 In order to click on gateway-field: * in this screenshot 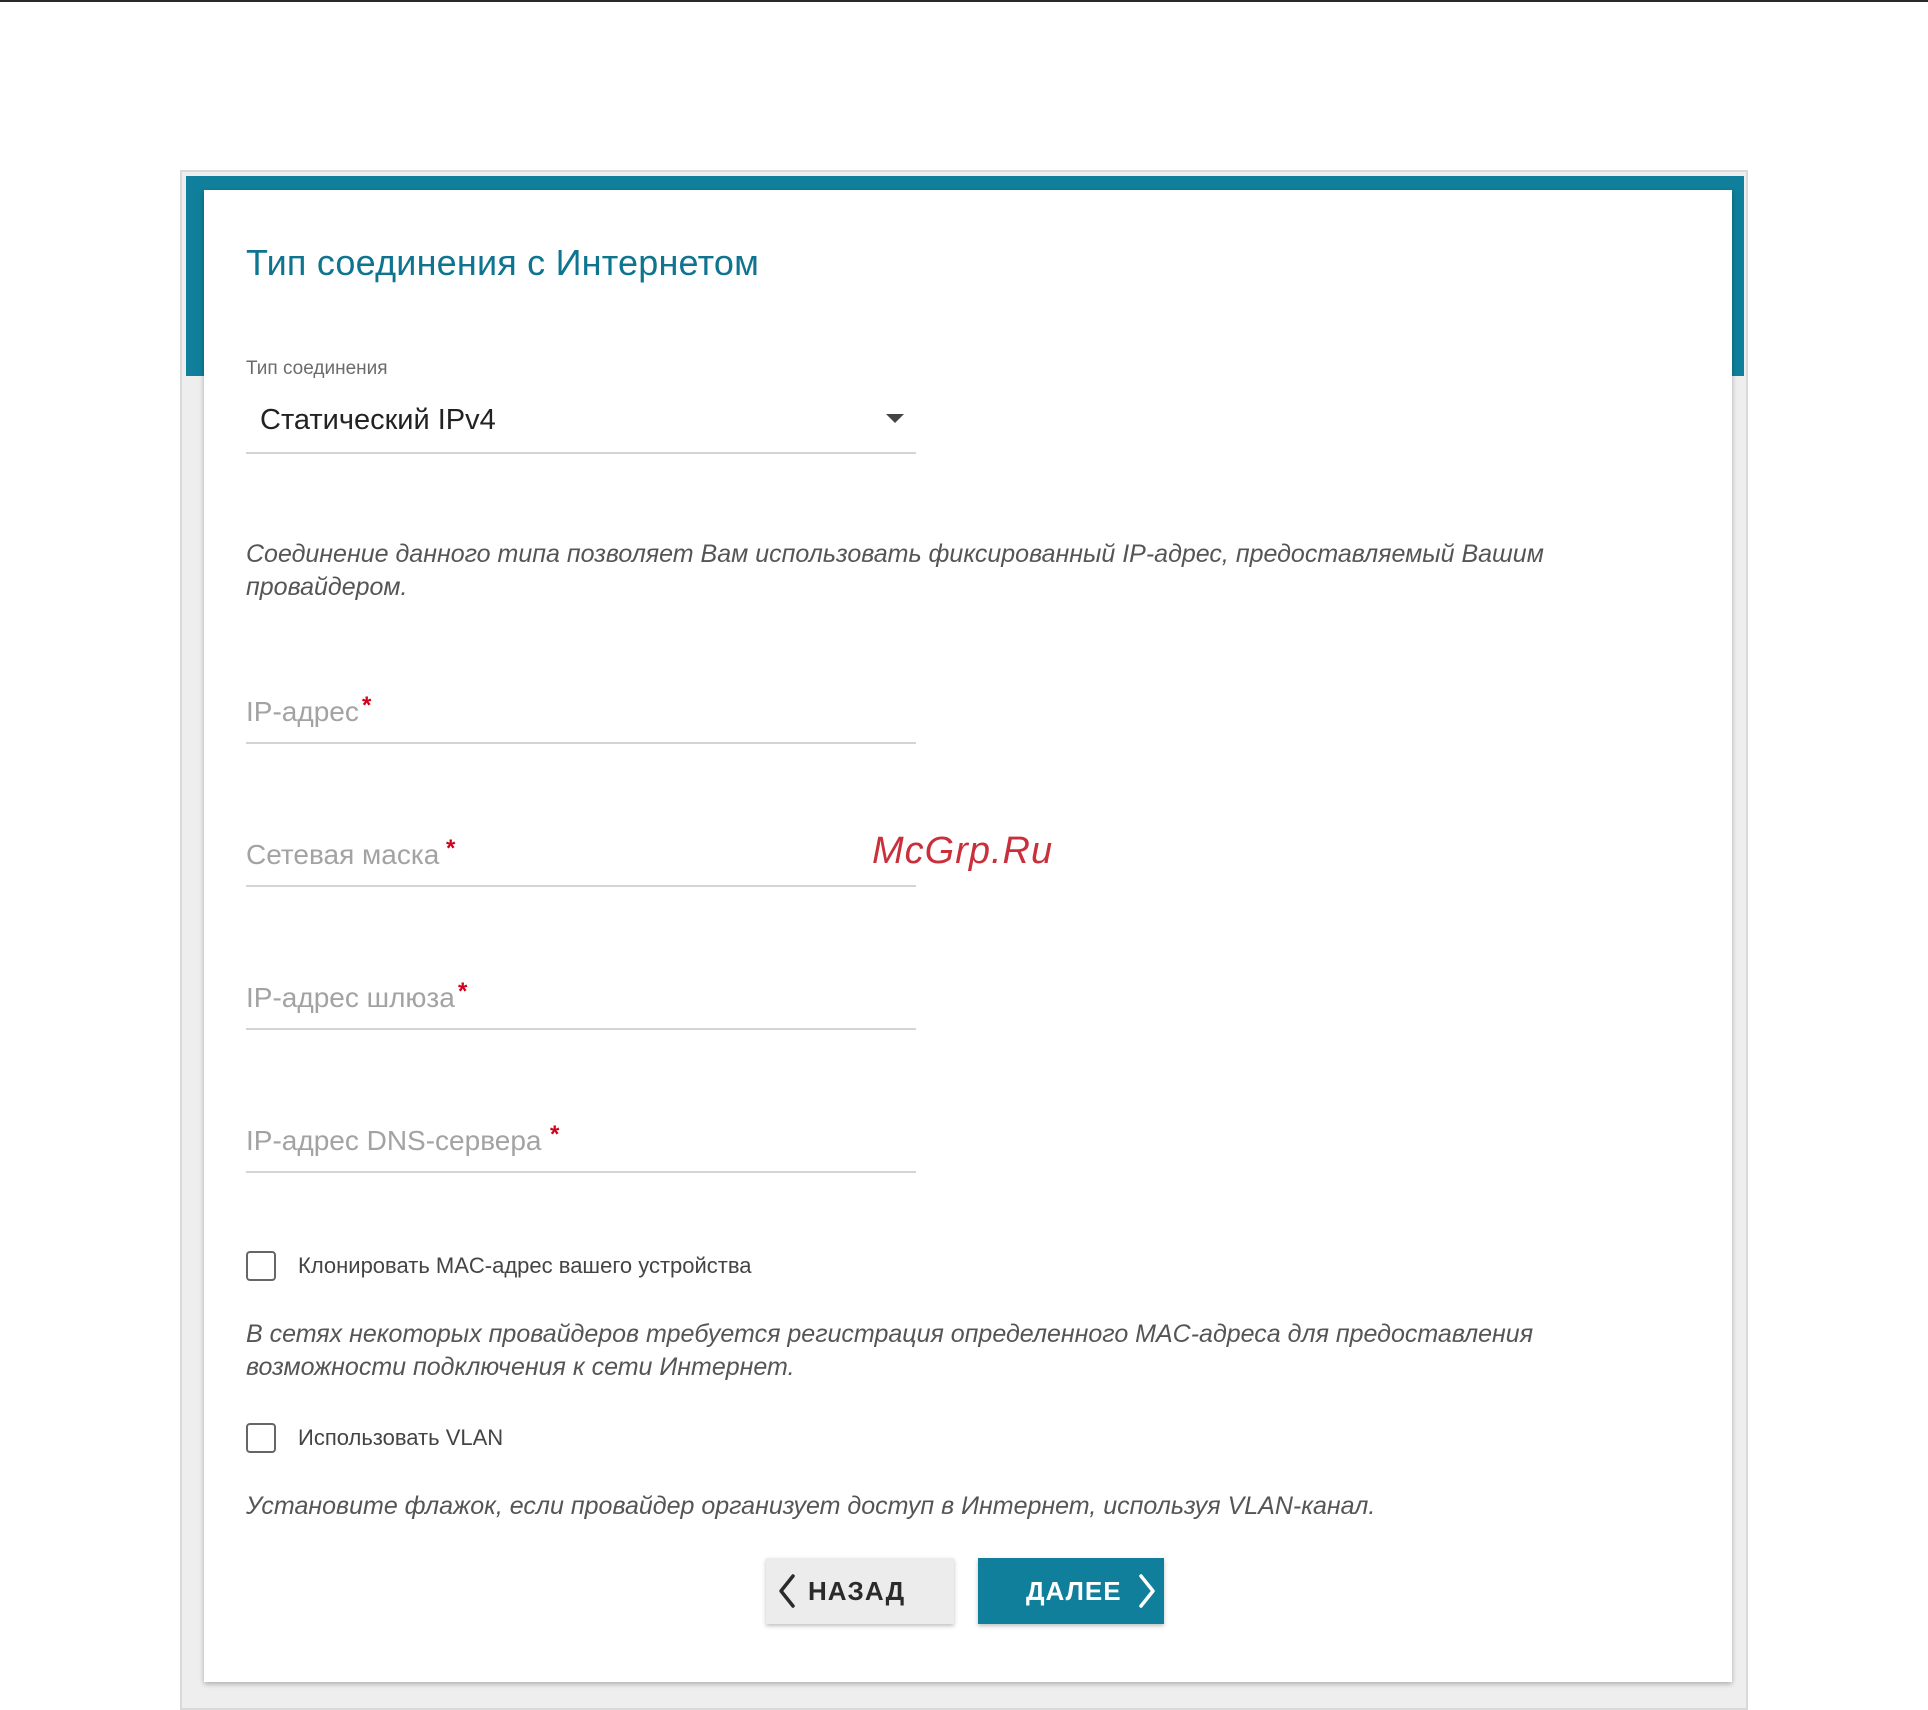, I will do `click(581, 1000)`.